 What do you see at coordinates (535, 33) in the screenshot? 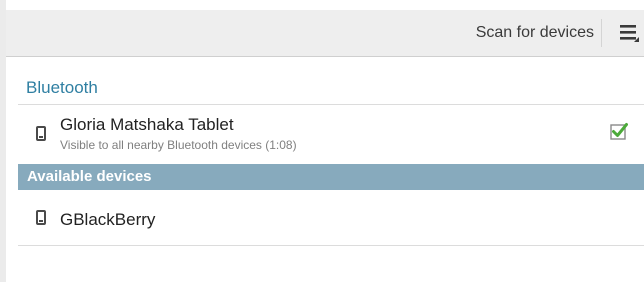
I see `scan-for-devices-button: Scan for devices` at bounding box center [535, 33].